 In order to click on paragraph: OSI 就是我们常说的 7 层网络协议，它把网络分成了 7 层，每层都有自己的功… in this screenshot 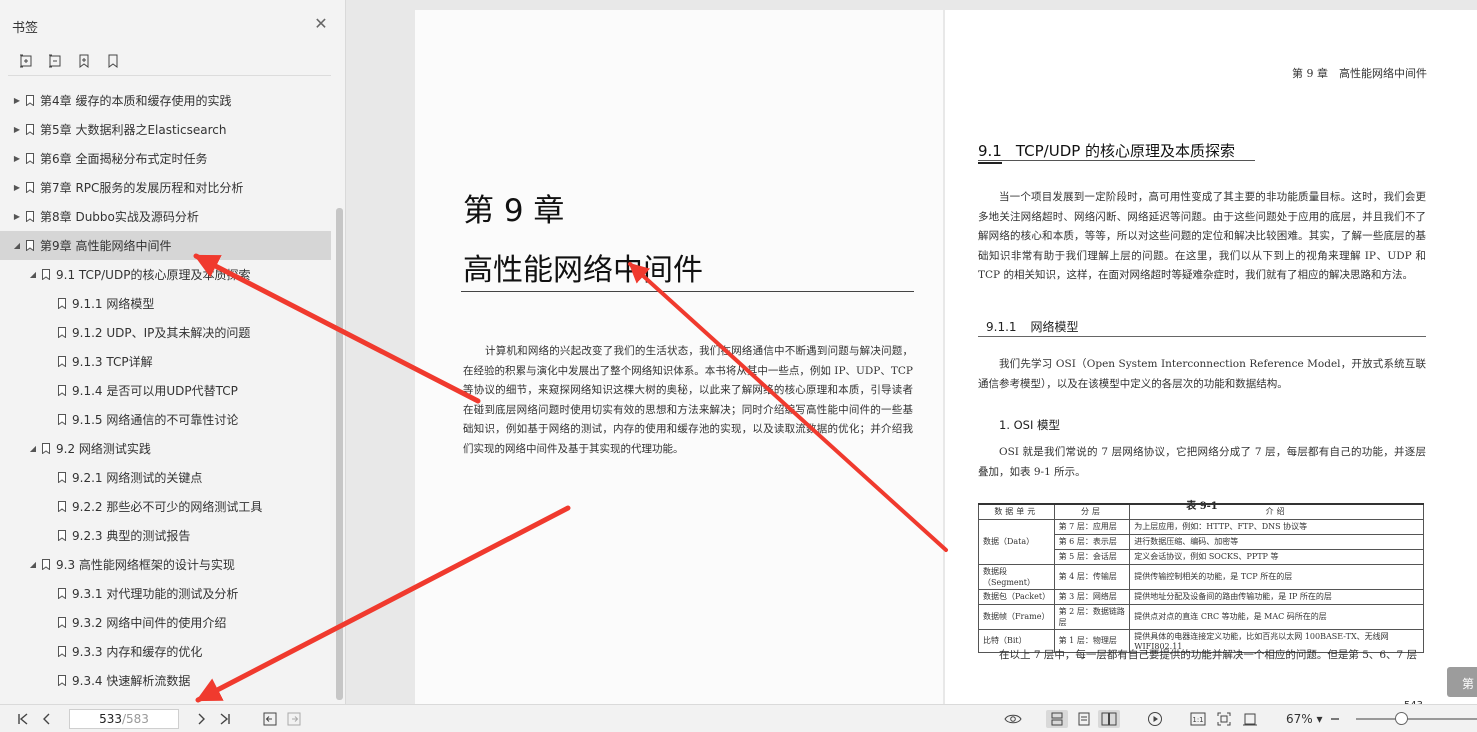, I will do `click(1202, 462)`.